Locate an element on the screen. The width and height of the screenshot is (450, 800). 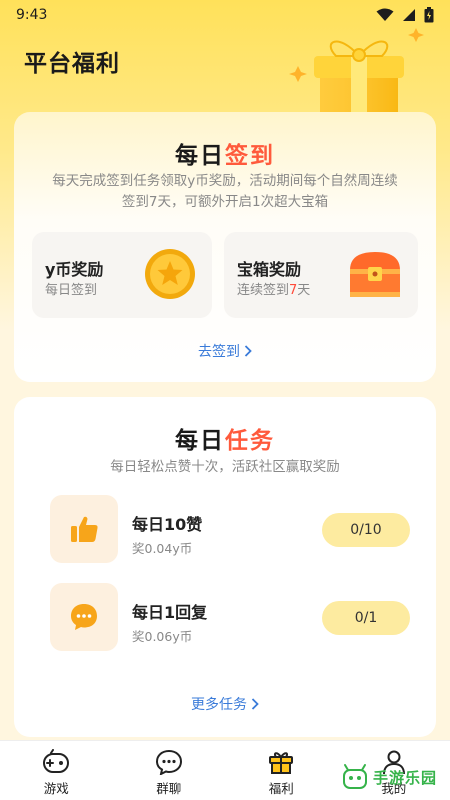
more-tasks-label: 更多任务 is located at coordinates (219, 705).